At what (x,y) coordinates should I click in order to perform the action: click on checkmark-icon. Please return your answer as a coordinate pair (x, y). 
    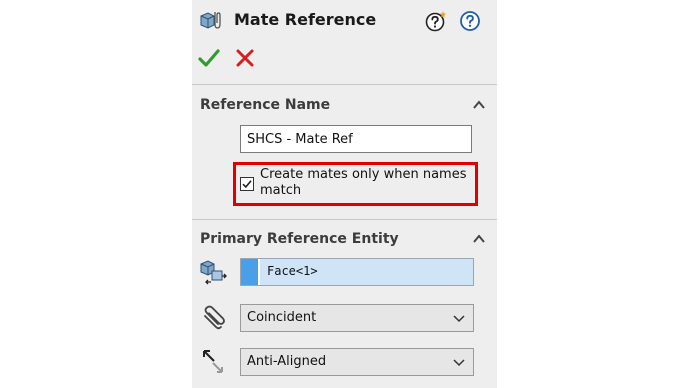
    Looking at the image, I should click on (209, 58).